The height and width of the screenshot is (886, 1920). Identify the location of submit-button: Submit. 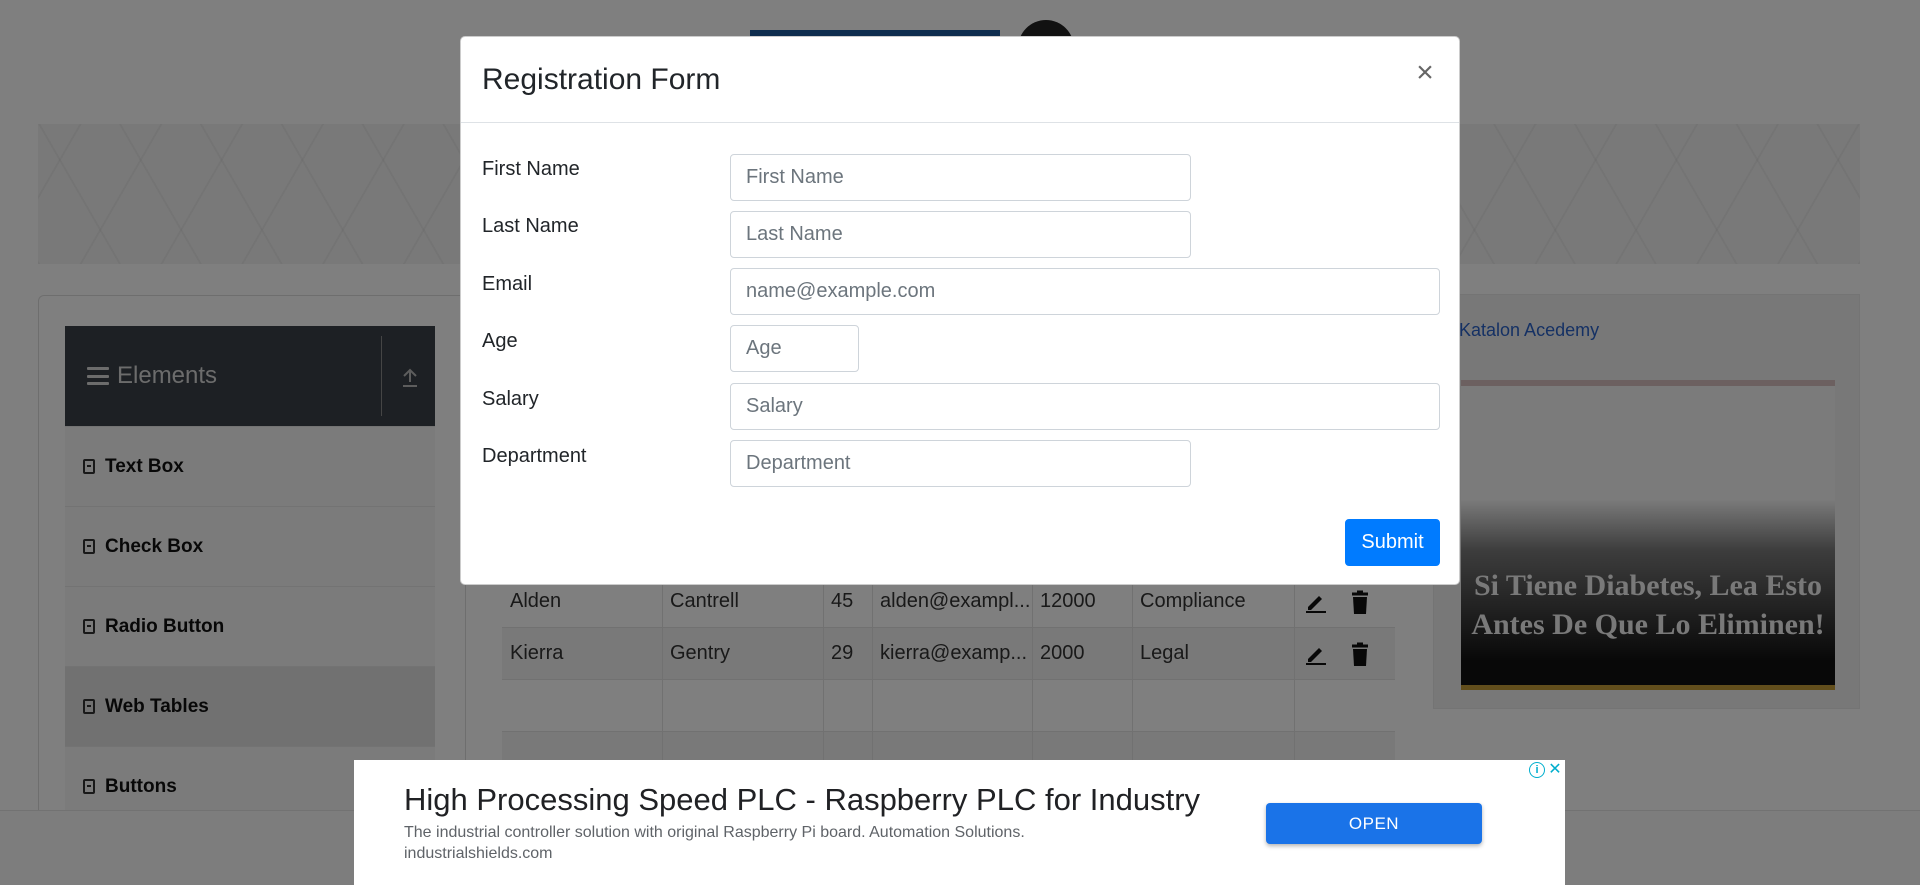
(1392, 542).